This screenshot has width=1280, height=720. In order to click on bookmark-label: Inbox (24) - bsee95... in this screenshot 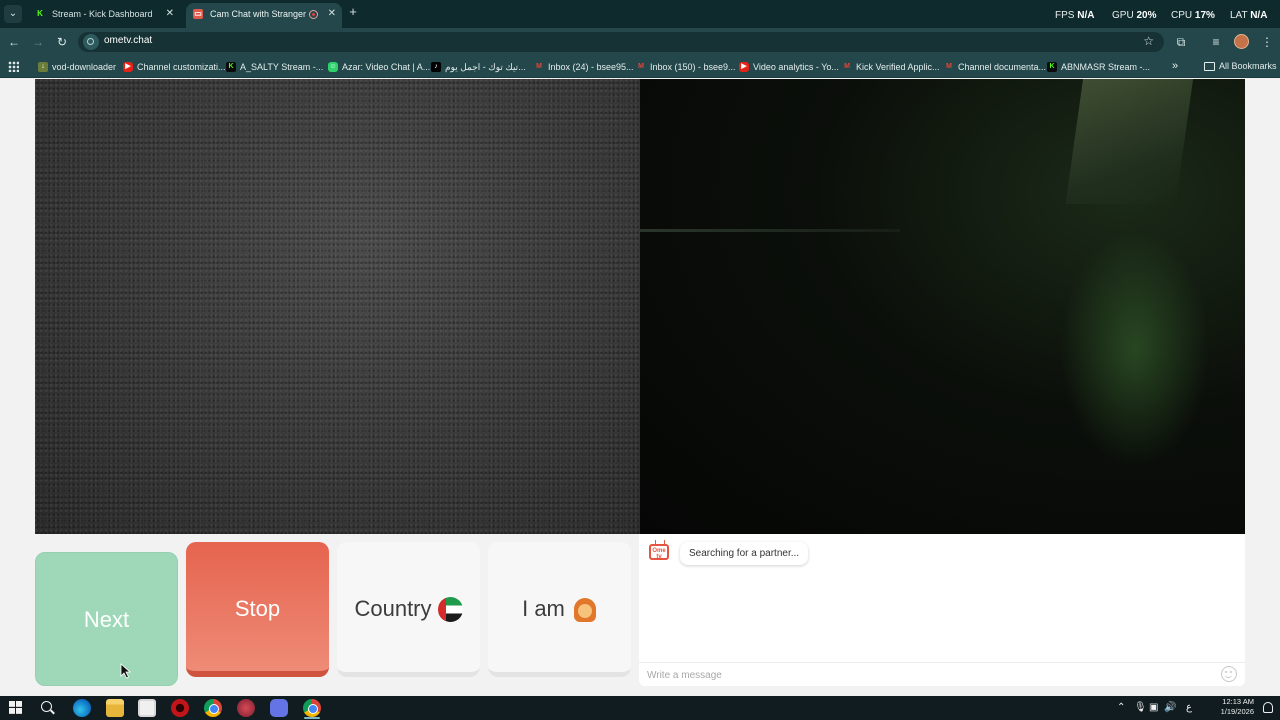, I will do `click(591, 67)`.